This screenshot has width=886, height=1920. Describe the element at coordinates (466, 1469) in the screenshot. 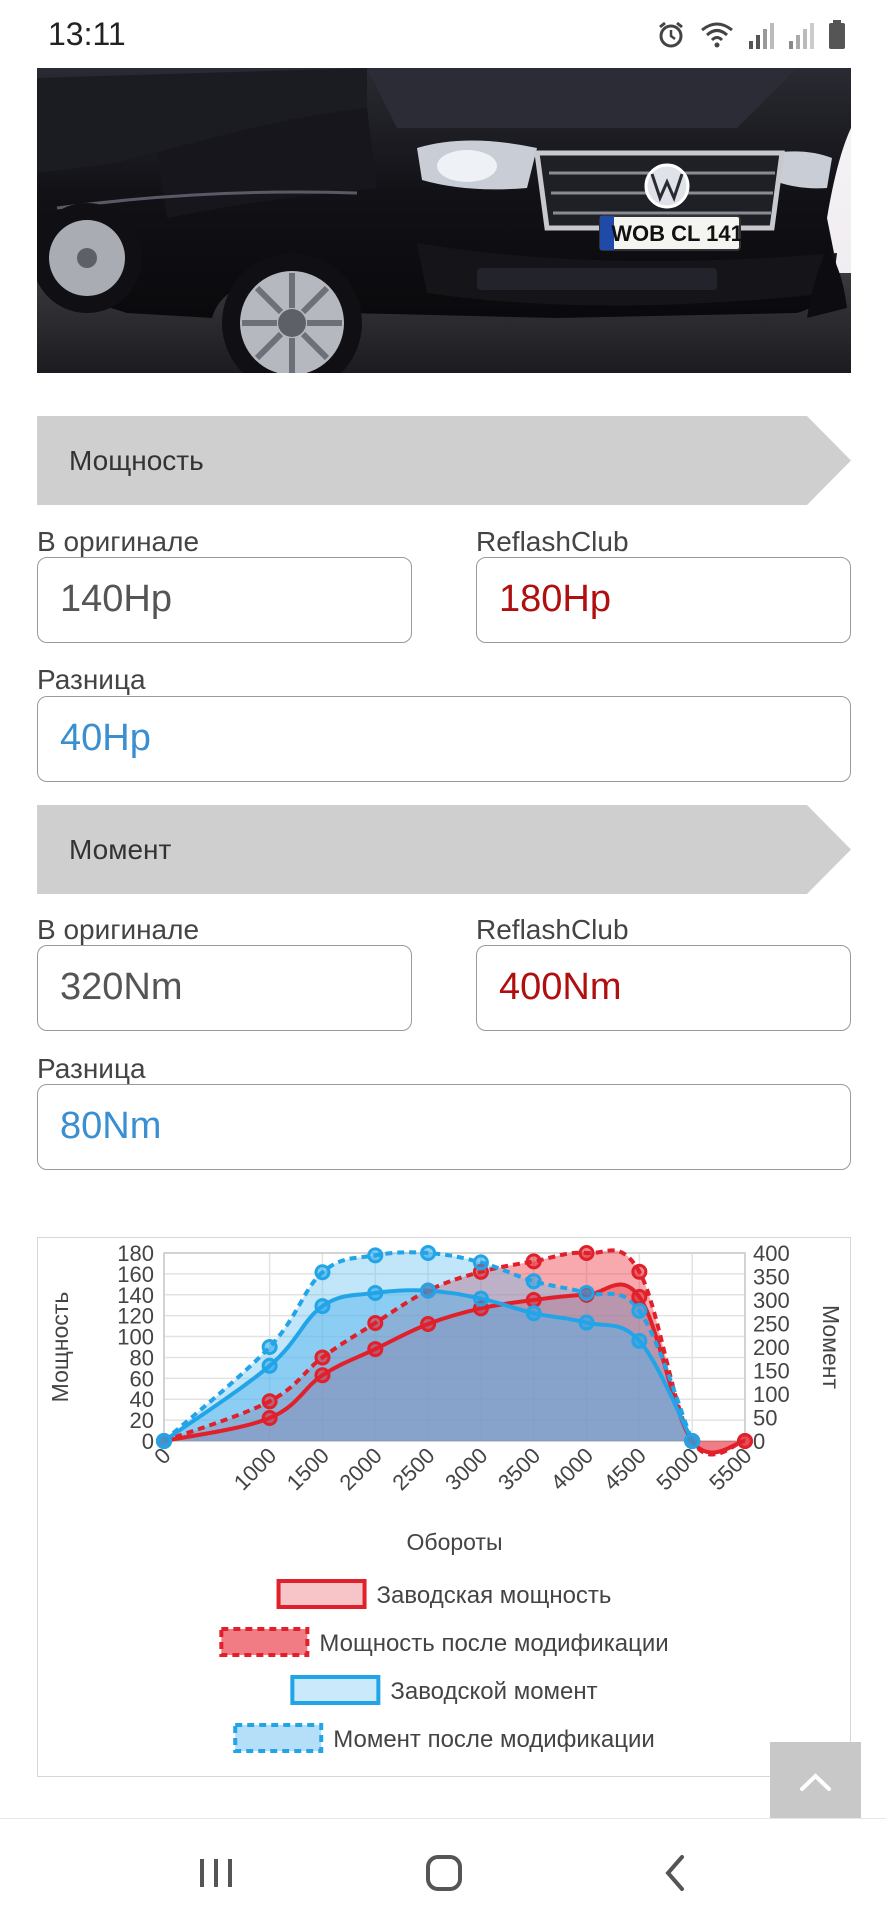

I see `x-tick-label: 3000` at that location.